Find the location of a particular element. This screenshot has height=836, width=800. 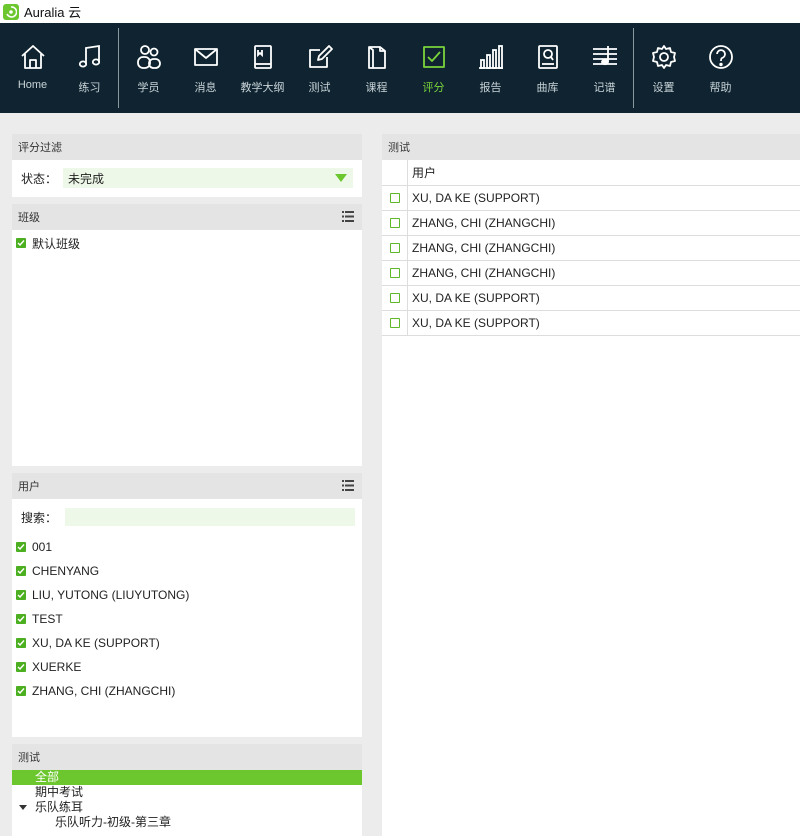

search-label: 搜索： is located at coordinates (39, 517).